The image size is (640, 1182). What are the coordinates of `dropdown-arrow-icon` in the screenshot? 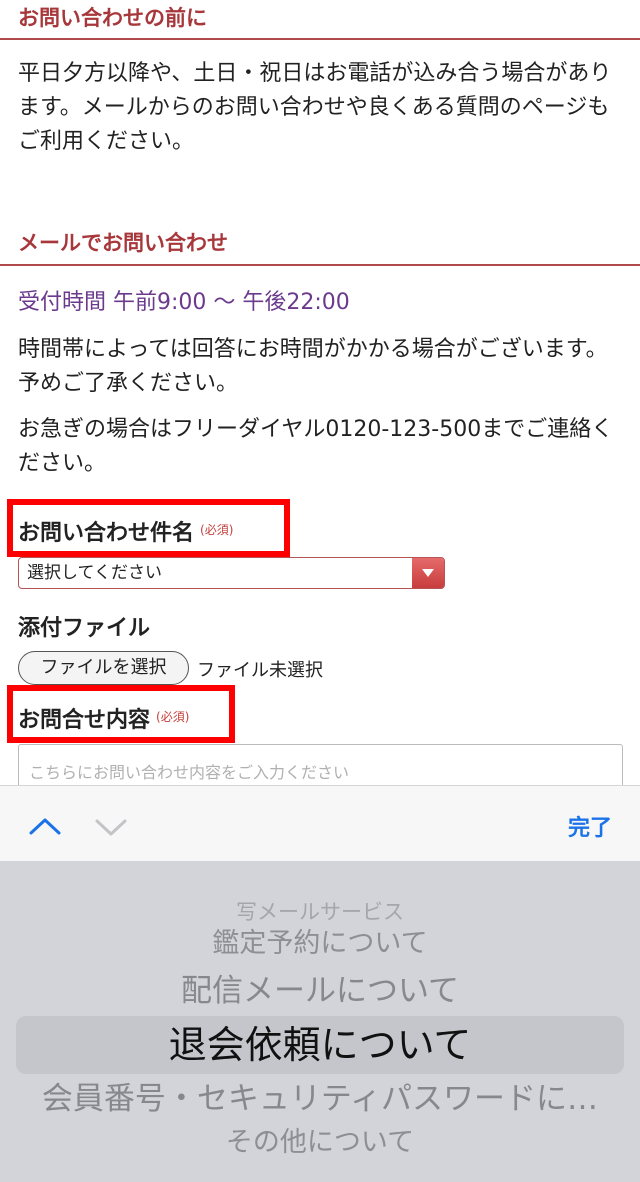 It's located at (428, 573).